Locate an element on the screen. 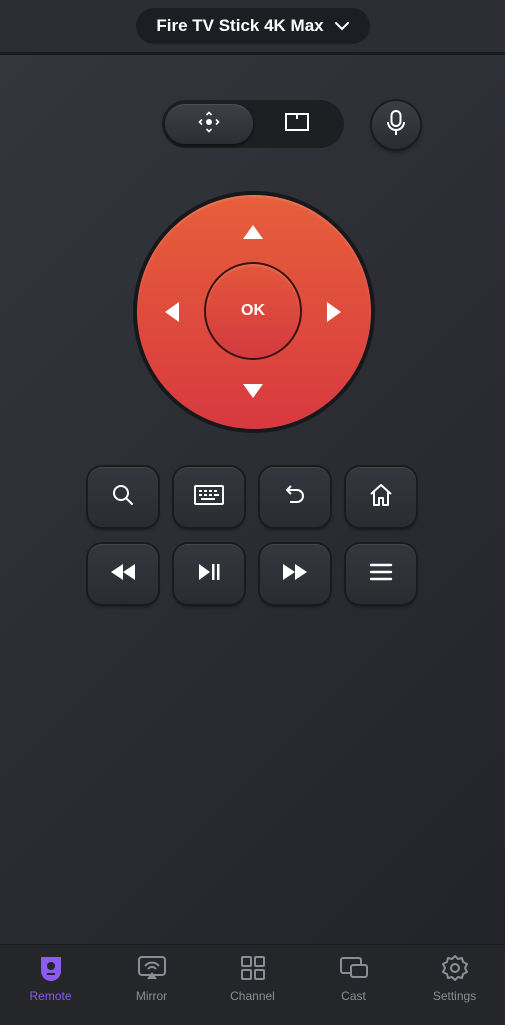  fast-forward-button is located at coordinates (295, 574).